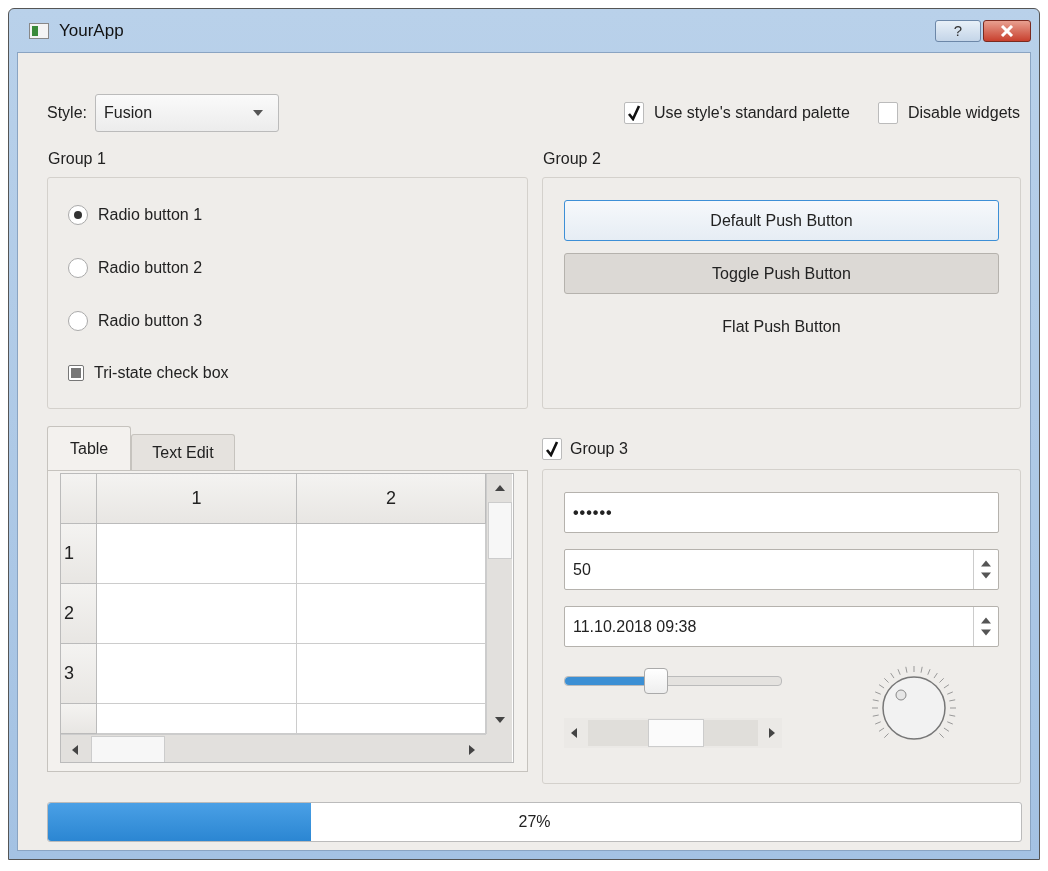 The image size is (1048, 871). Describe the element at coordinates (599, 449) in the screenshot. I see `group-title: Group 3` at that location.